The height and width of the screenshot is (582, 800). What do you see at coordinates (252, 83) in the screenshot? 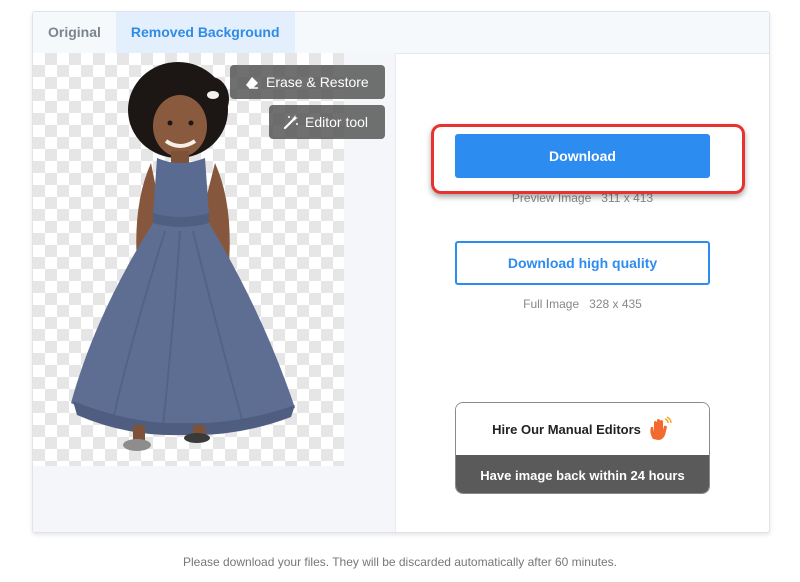
I see `eraser-icon` at bounding box center [252, 83].